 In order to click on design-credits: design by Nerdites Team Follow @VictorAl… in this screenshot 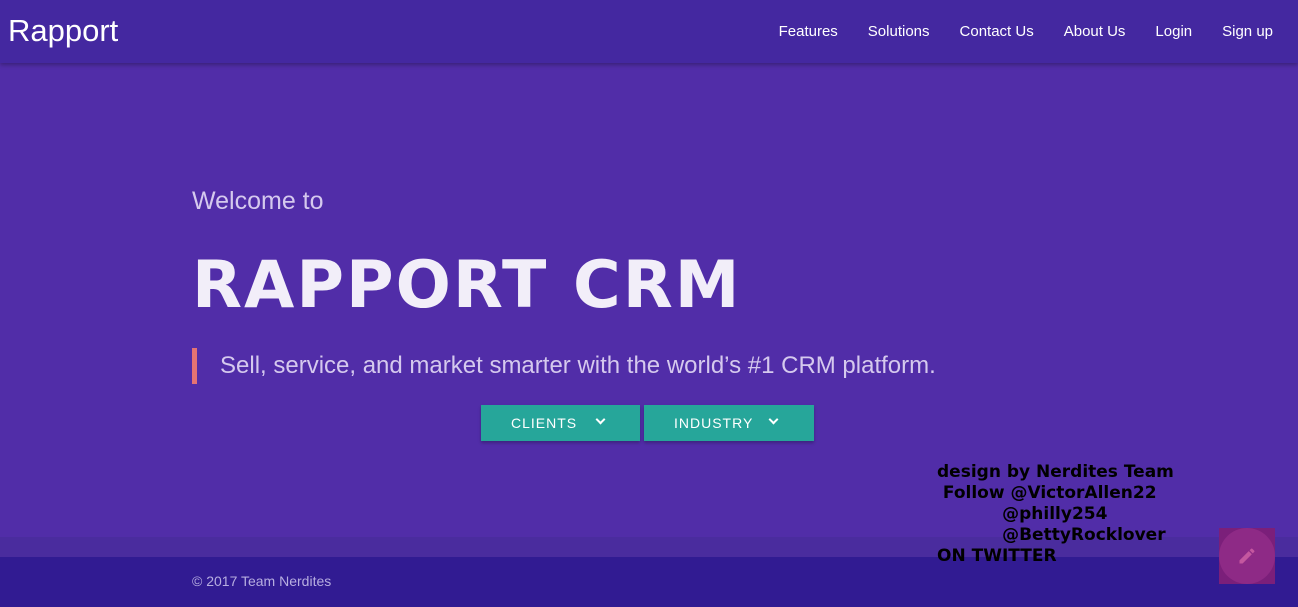, I will do `click(1055, 514)`.